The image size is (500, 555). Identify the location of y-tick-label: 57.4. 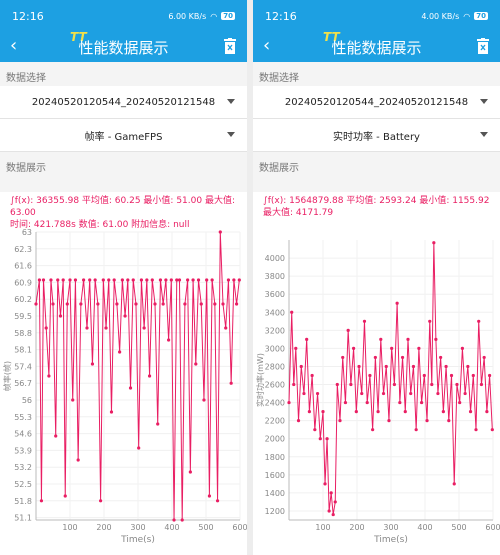
(23, 366).